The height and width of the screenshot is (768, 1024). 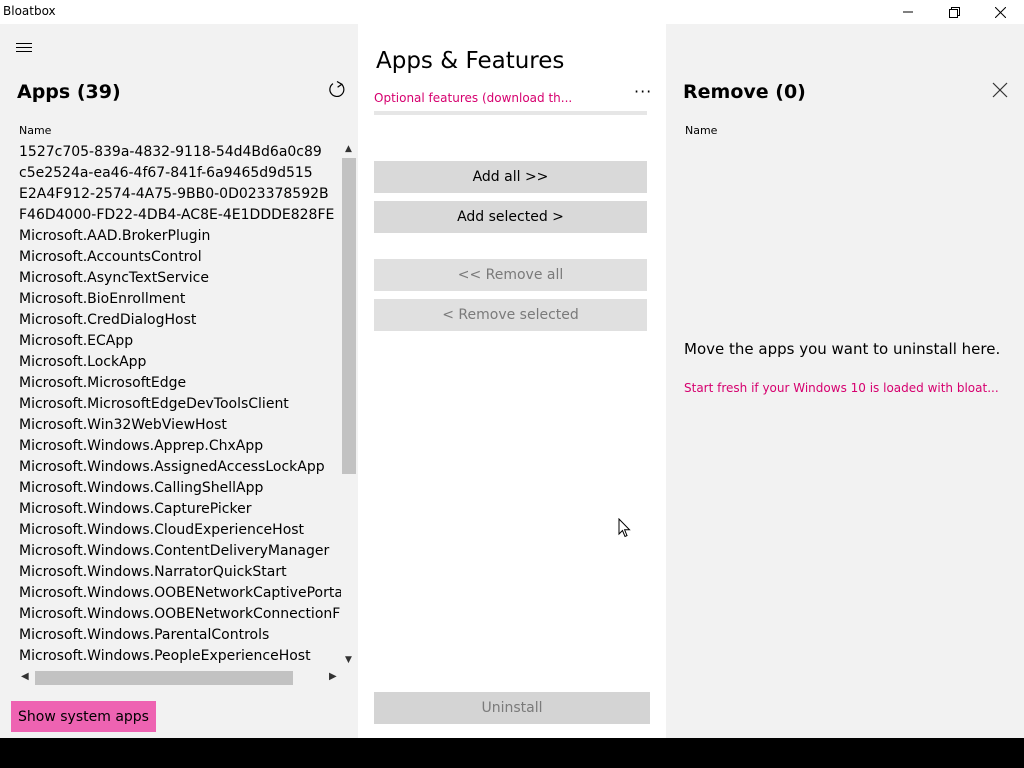 What do you see at coordinates (470, 61) in the screenshot?
I see `apps-features-title: Apps & Features` at bounding box center [470, 61].